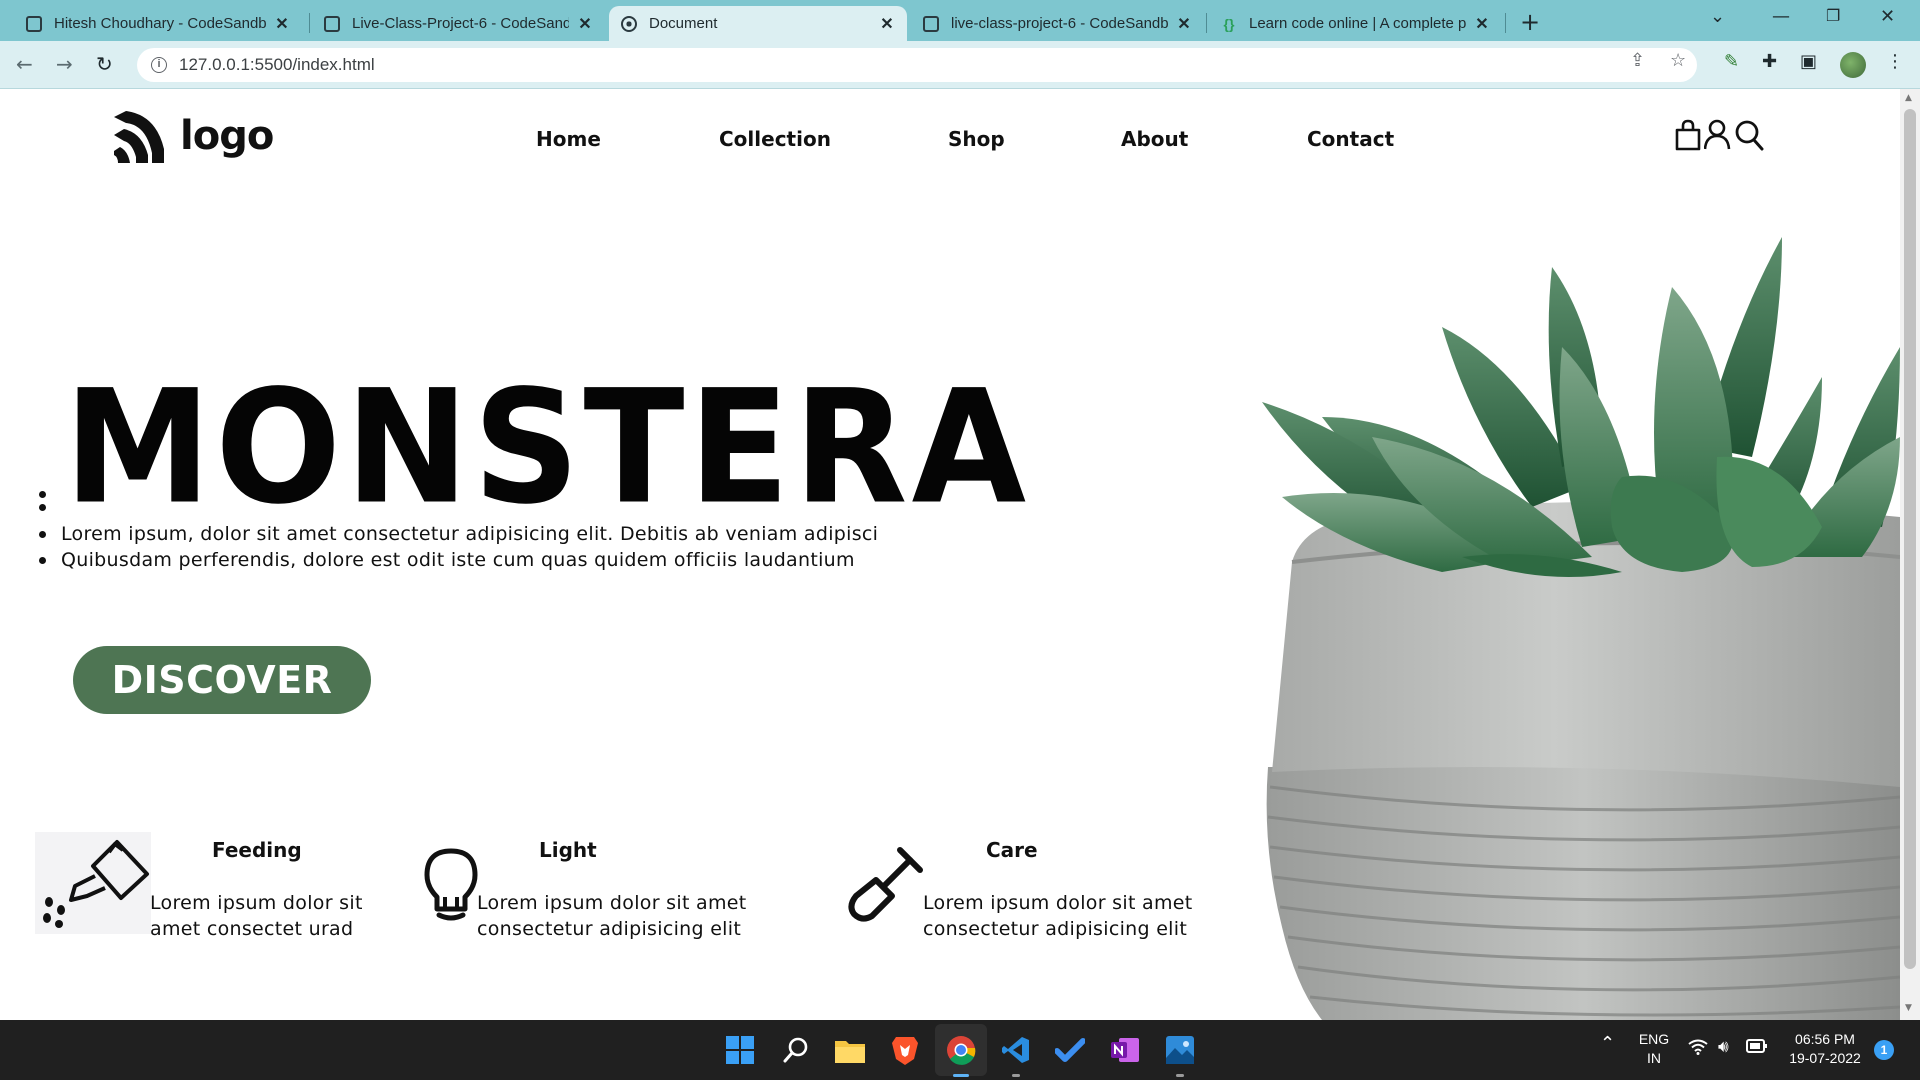  I want to click on page-scrollbar: ▲ ▼, so click(1910, 554).